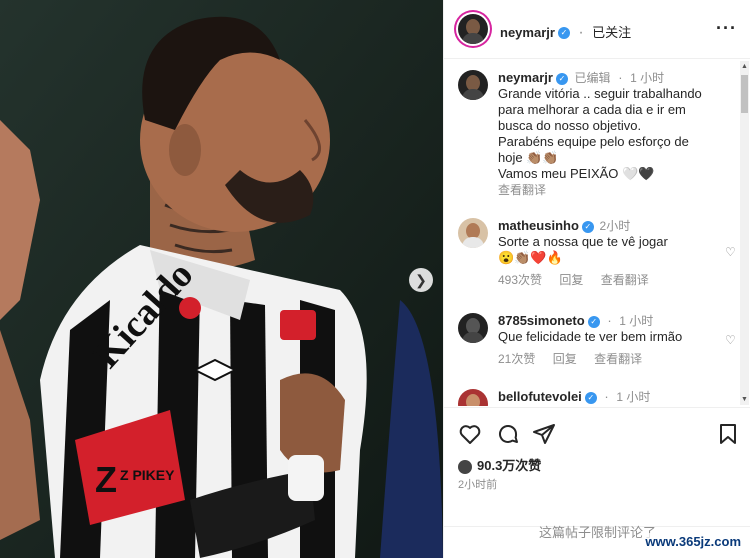 The width and height of the screenshot is (750, 559). Describe the element at coordinates (520, 280) in the screenshot. I see `comment-likes: 493次赞` at that location.